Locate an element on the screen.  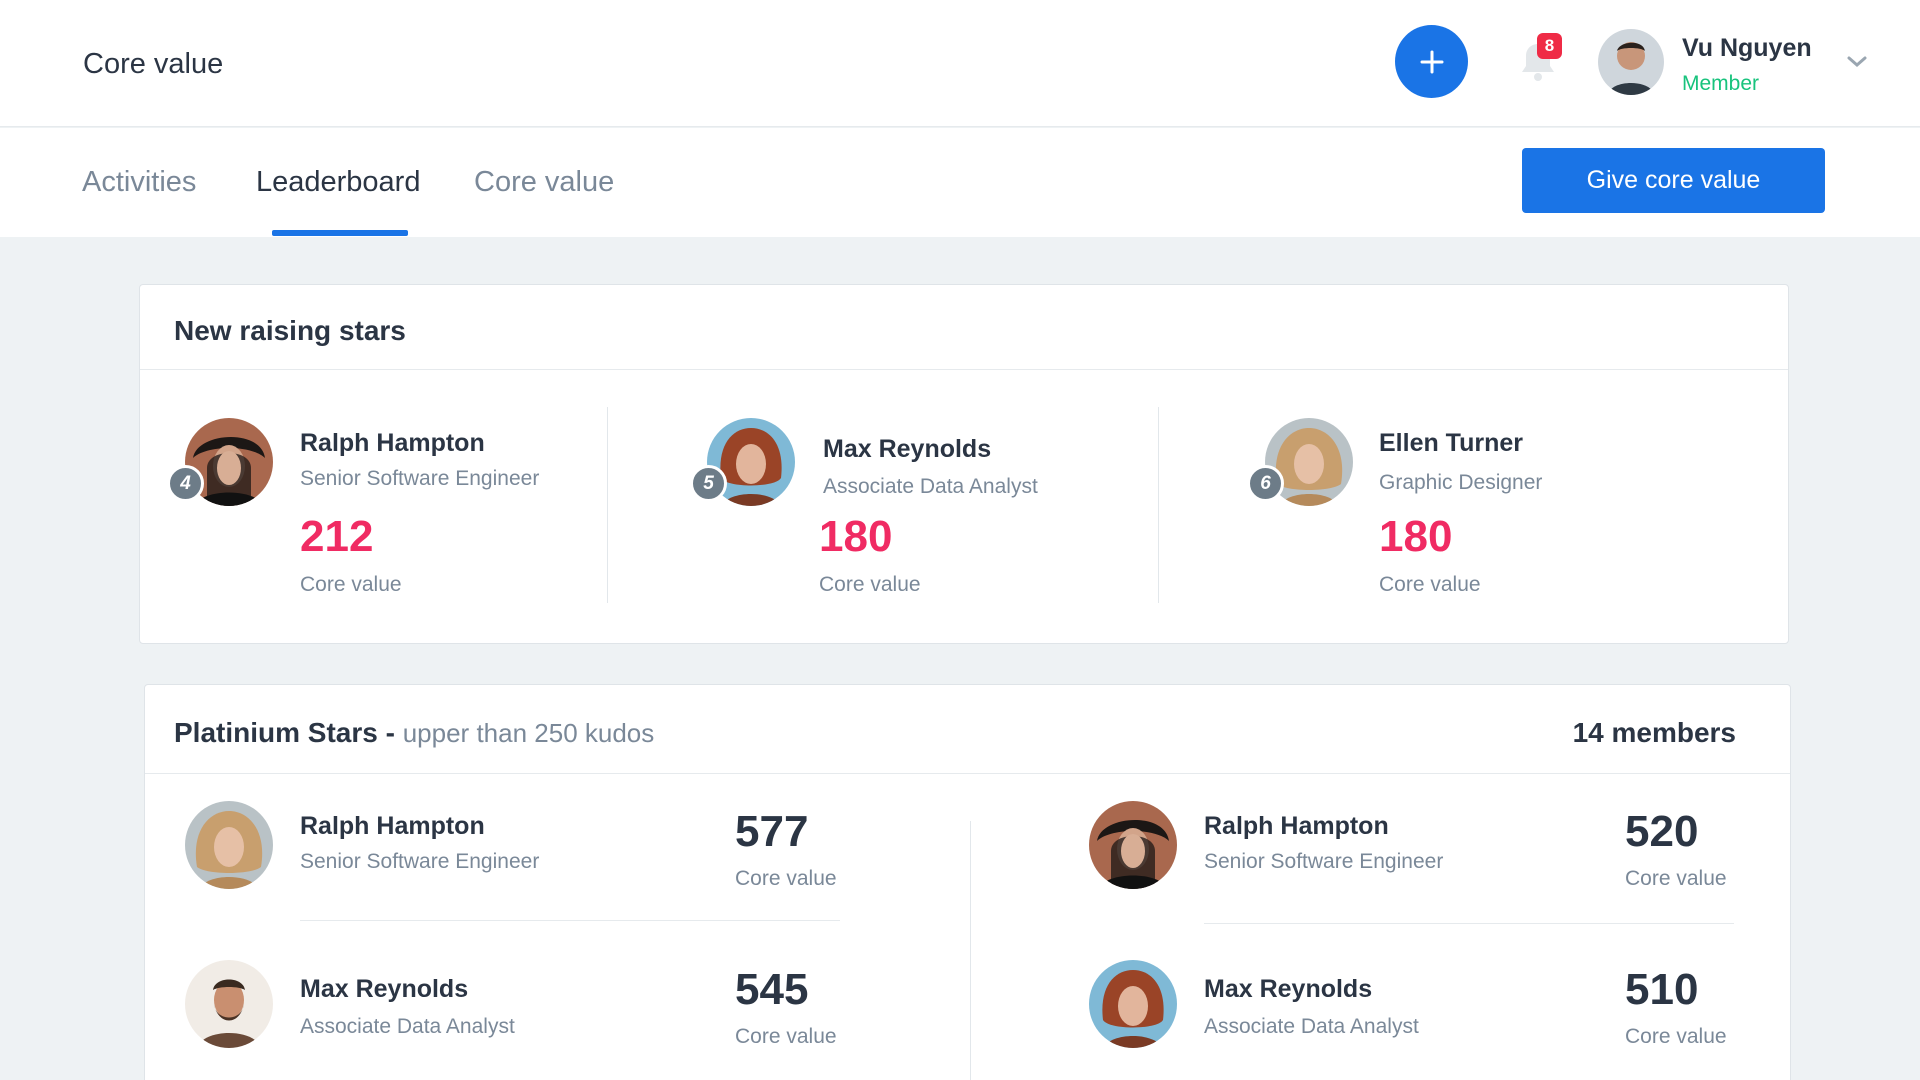
user-name: Vu Nguyen is located at coordinates (1747, 48).